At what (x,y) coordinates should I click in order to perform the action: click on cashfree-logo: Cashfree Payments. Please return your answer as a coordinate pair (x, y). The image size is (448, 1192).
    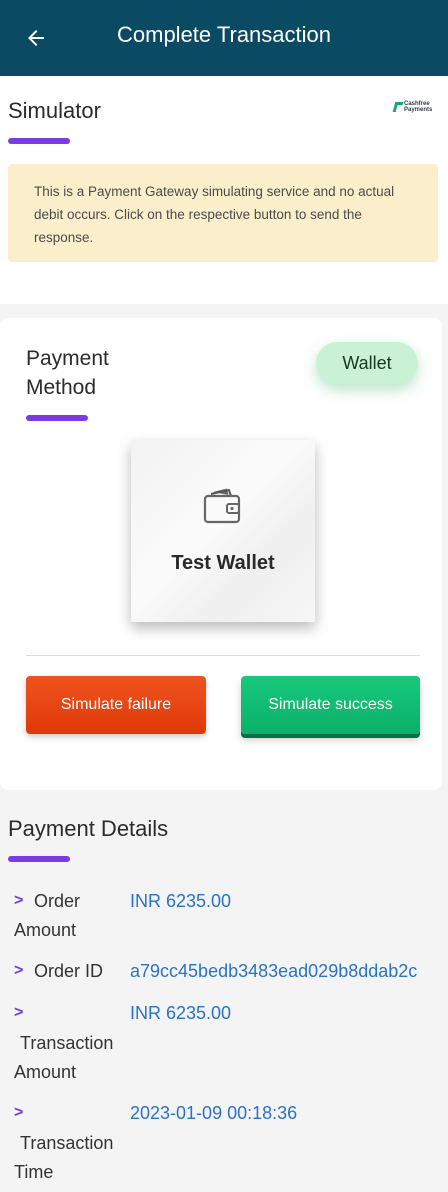
    Looking at the image, I should click on (415, 107).